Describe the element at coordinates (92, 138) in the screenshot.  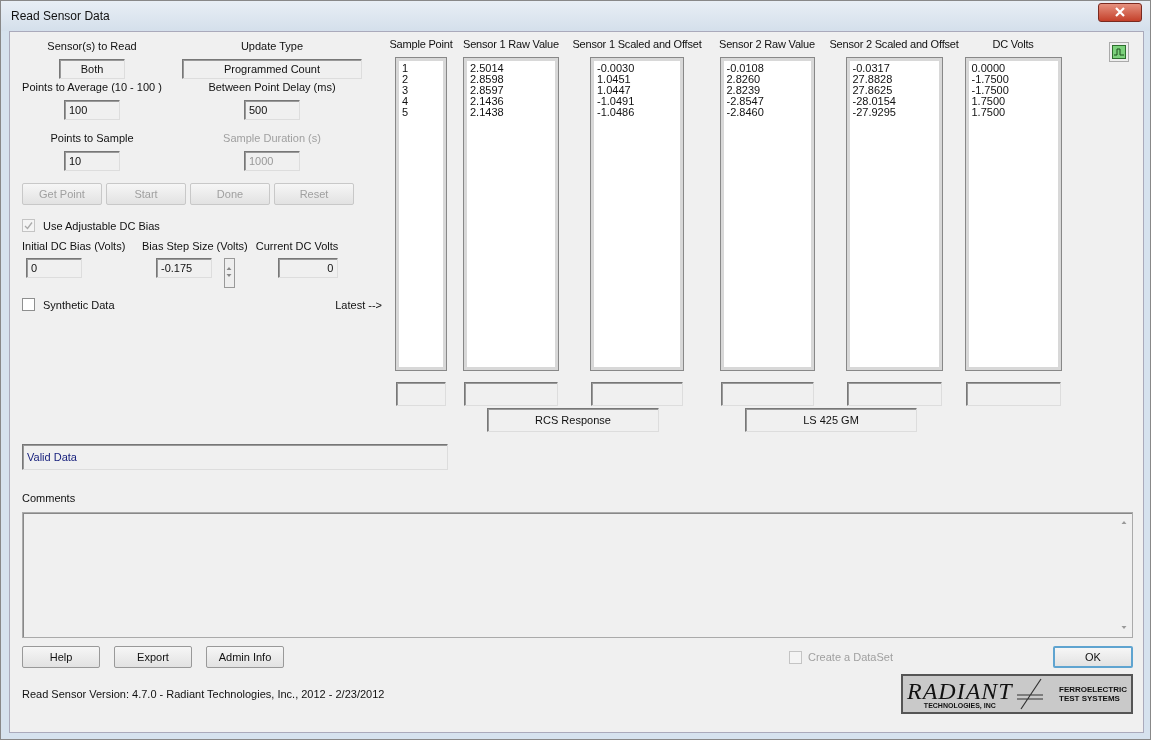
I see `field-label: Points to Sample` at that location.